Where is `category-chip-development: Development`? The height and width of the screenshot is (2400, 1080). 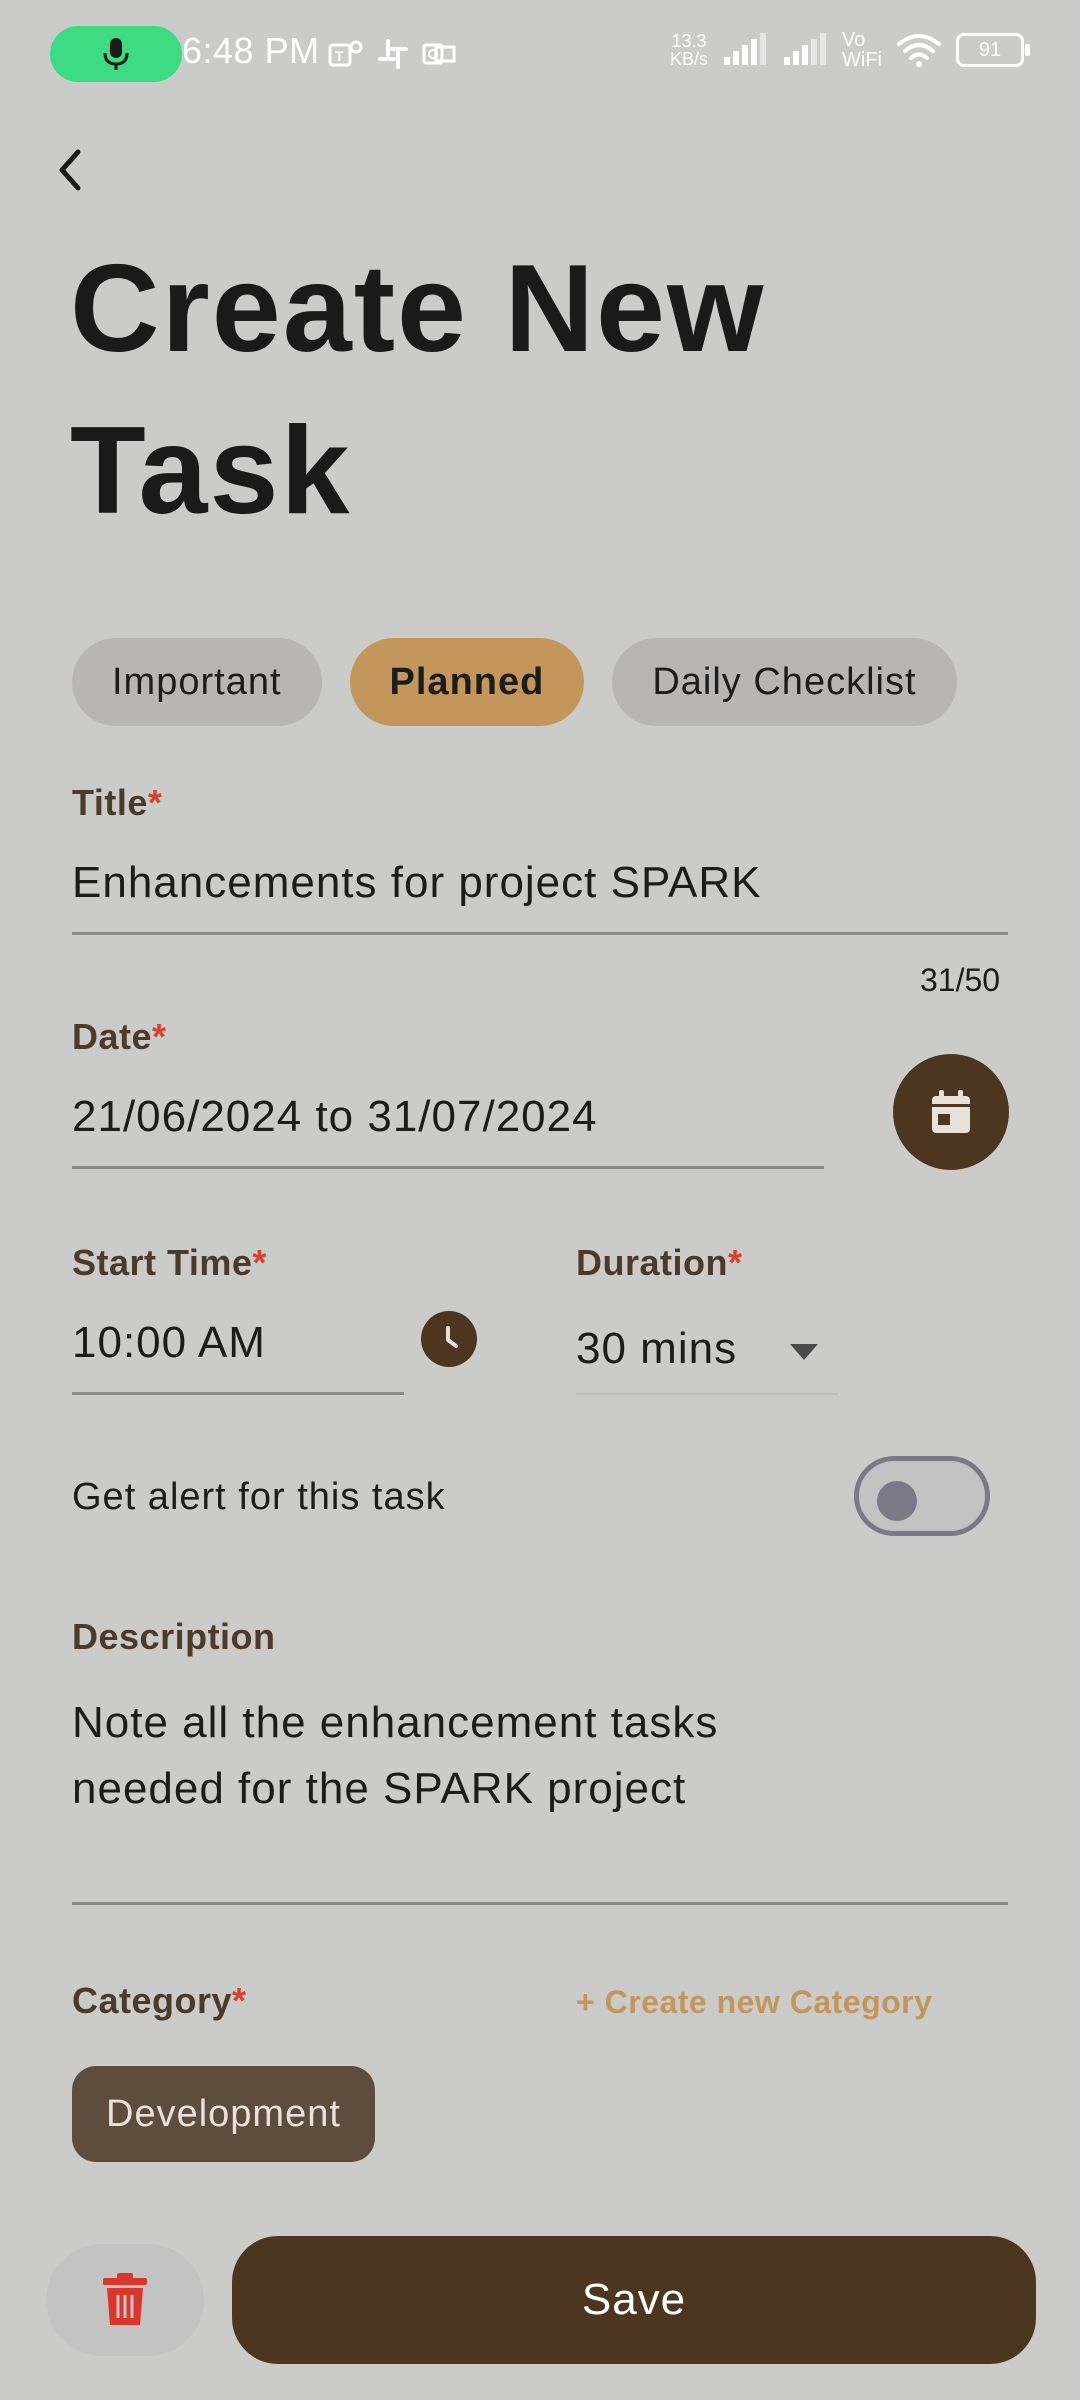 category-chip-development: Development is located at coordinates (223, 2114).